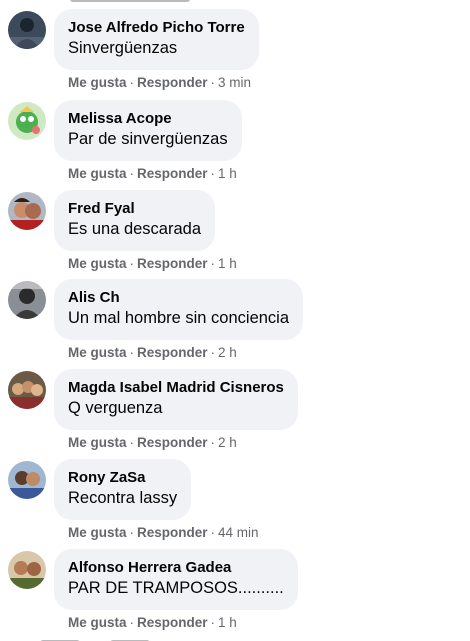 This screenshot has width=470, height=641. What do you see at coordinates (122, 477) in the screenshot?
I see `comment-author: Rony ZaSa` at bounding box center [122, 477].